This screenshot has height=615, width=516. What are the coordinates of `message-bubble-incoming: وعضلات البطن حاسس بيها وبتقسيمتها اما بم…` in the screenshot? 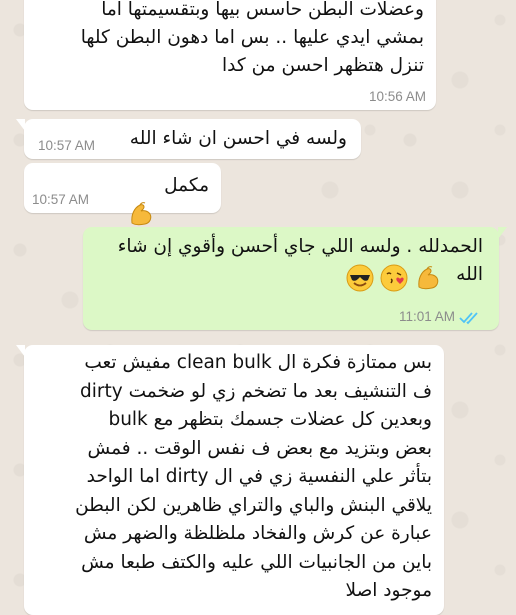 It's located at (230, 55).